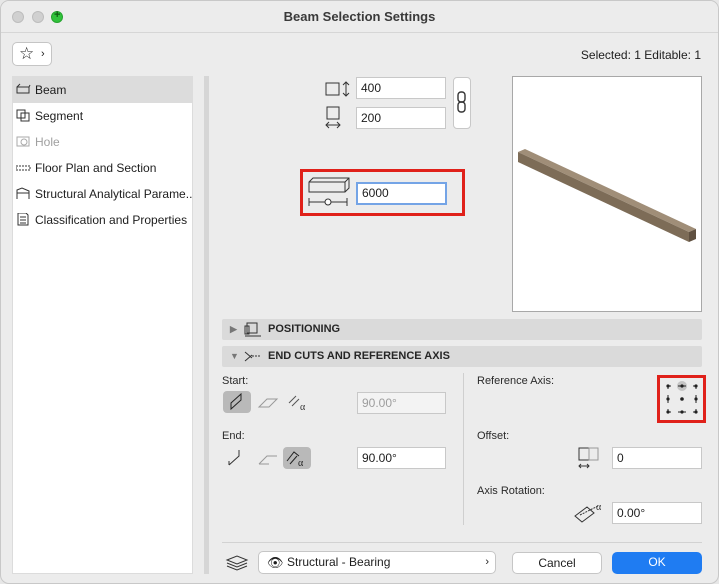 This screenshot has width=719, height=584. I want to click on sidebar-item-hole: Hole, so click(102, 142).